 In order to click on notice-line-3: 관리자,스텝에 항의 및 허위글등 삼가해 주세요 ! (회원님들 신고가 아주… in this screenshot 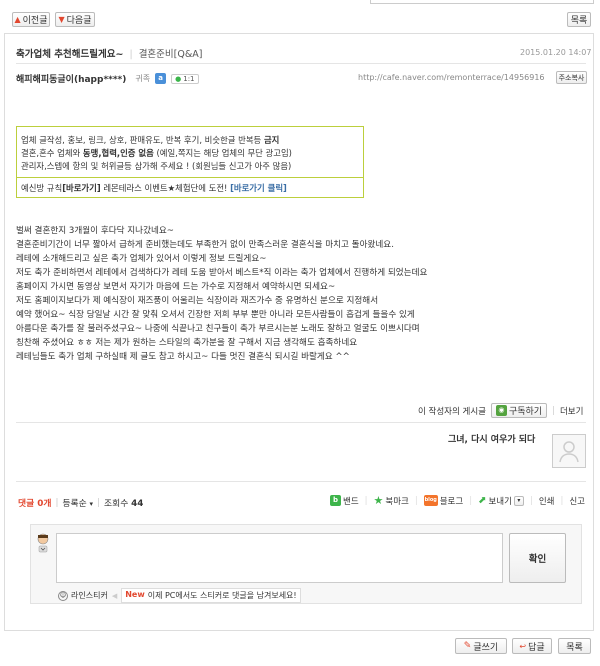, I will do `click(156, 166)`.